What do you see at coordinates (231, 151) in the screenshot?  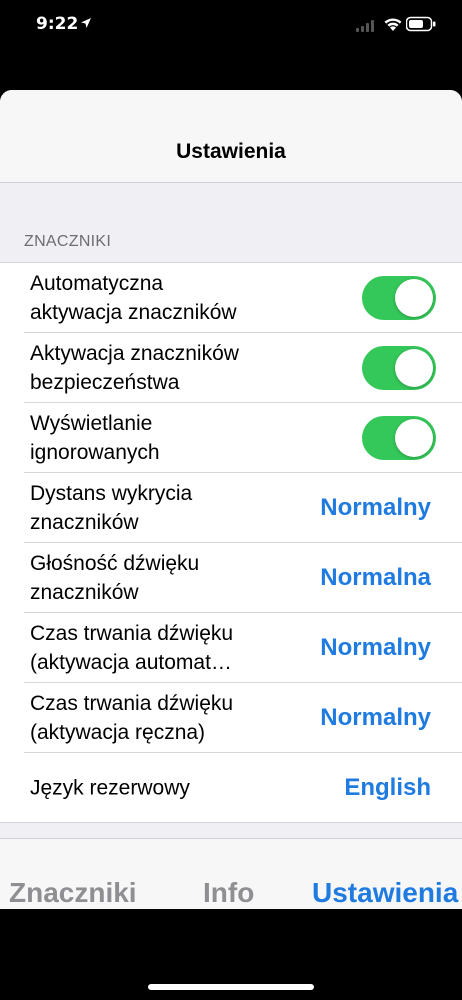 I see `page-title: Ustawienia` at bounding box center [231, 151].